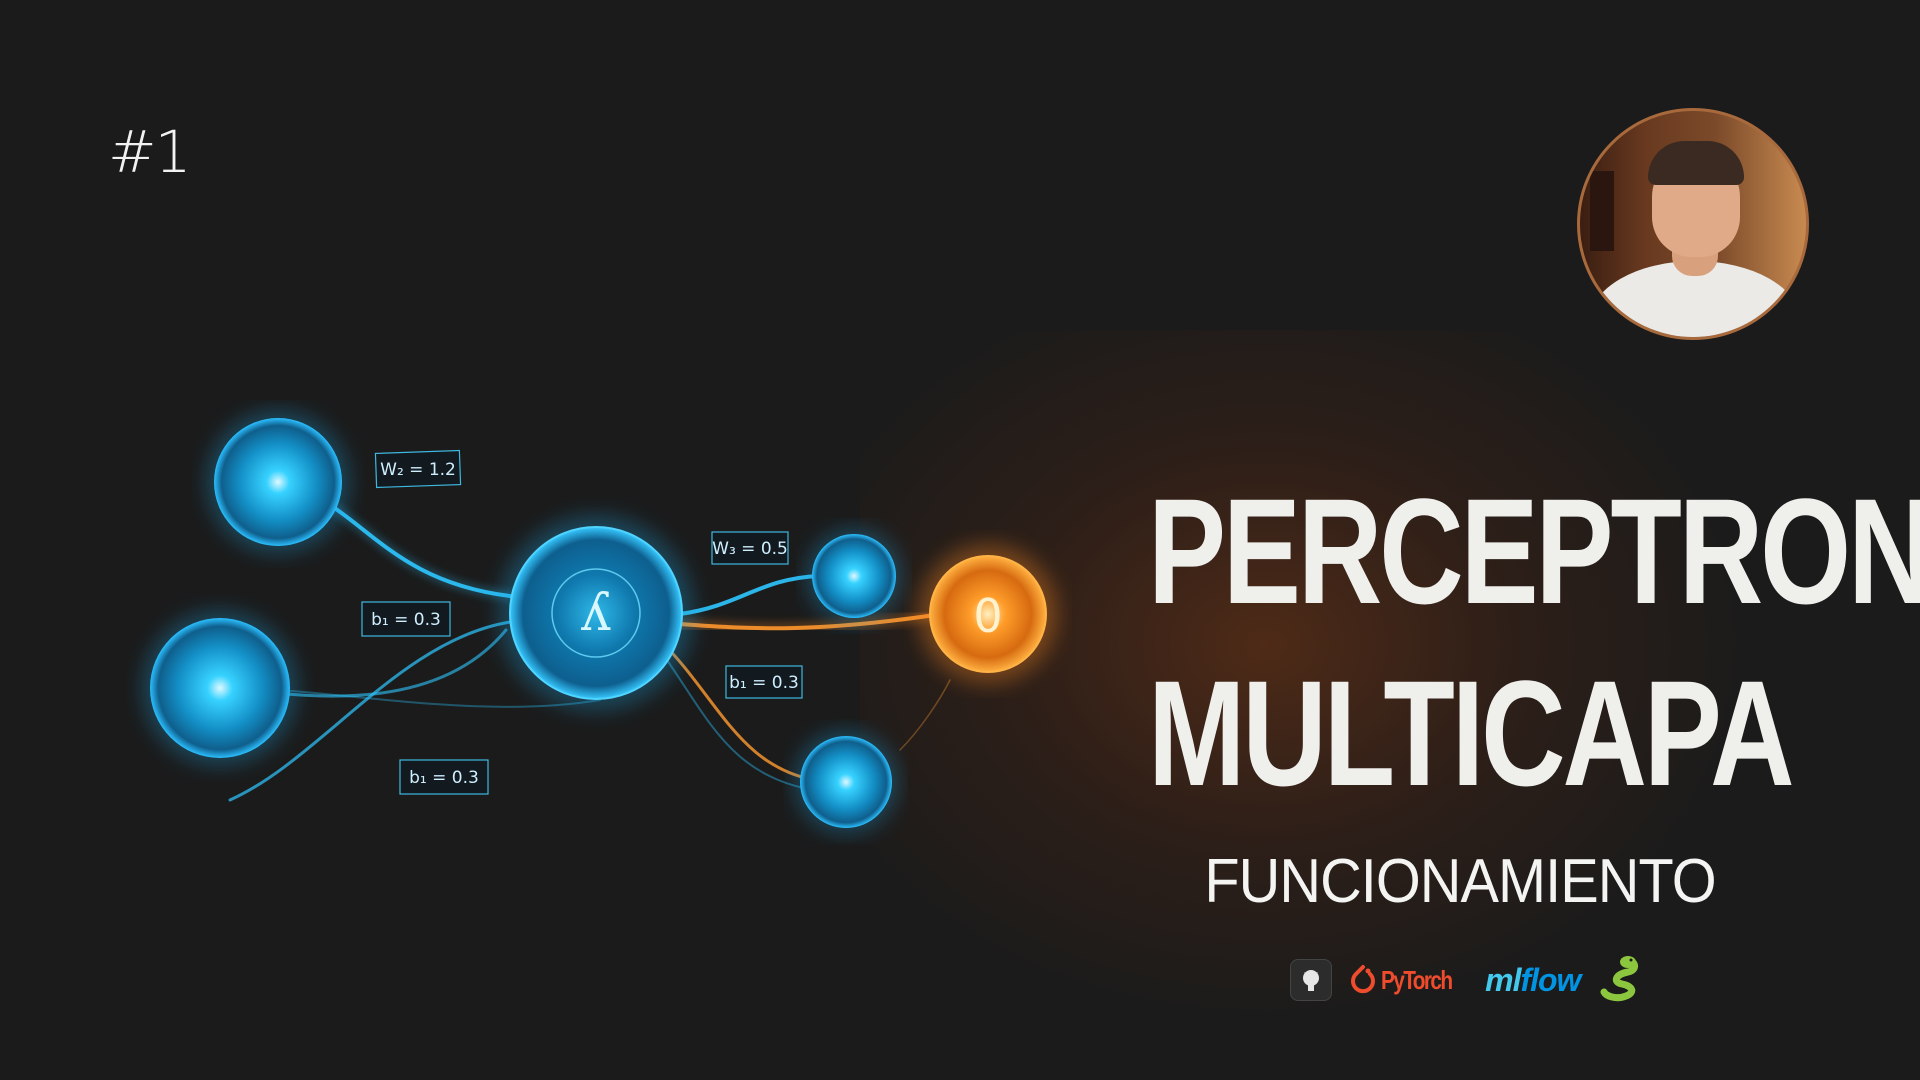  Describe the element at coordinates (406, 620) in the screenshot. I see `label-b1-left: b₁ = 0.3` at that location.